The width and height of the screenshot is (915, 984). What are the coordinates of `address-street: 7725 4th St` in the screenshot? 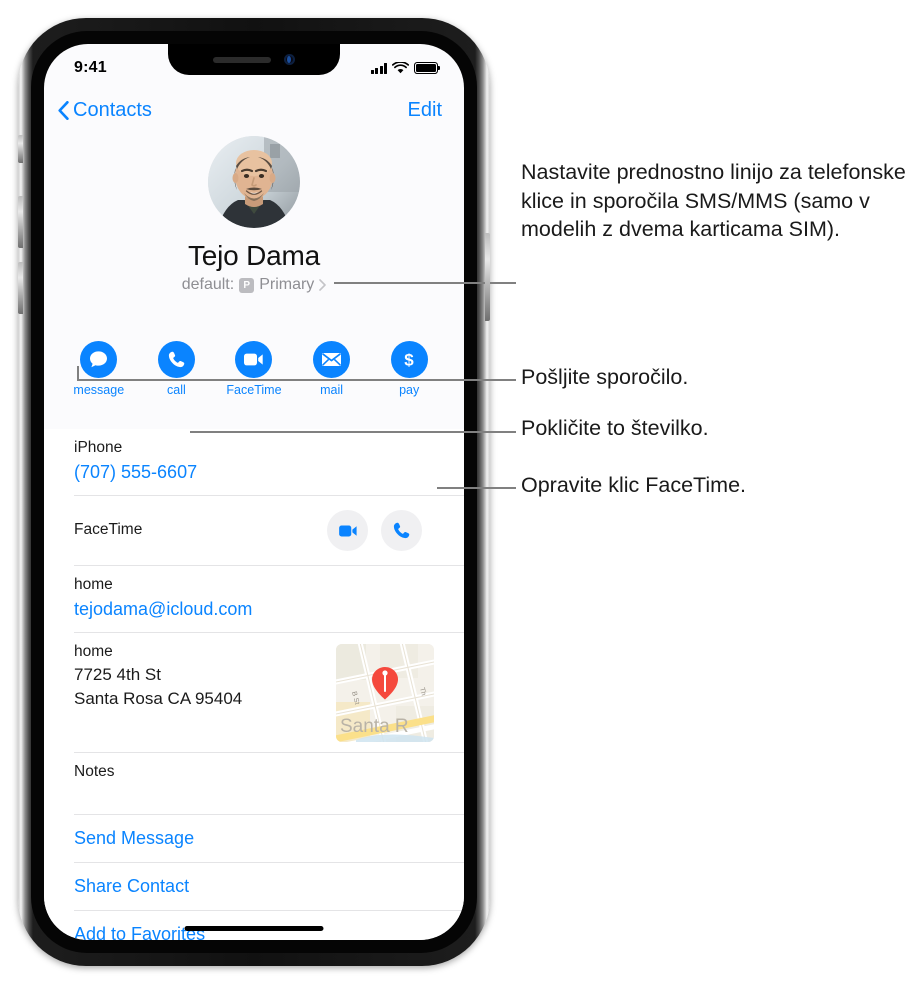 It's located at (117, 674).